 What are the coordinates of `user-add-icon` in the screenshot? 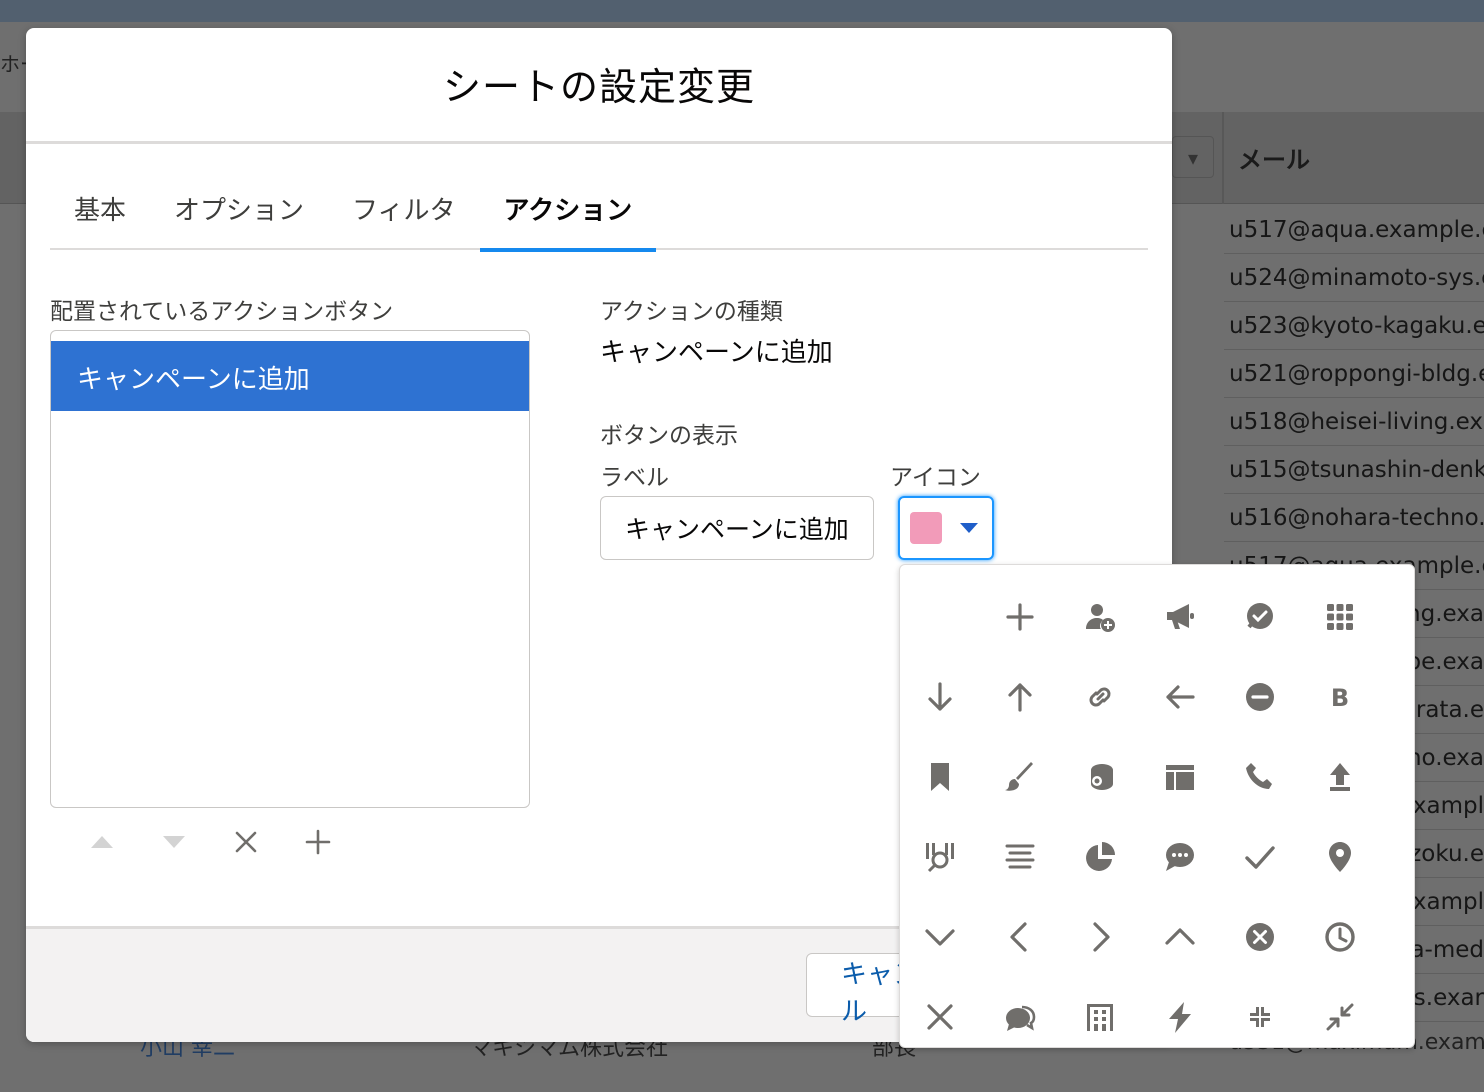 It's located at (1100, 618).